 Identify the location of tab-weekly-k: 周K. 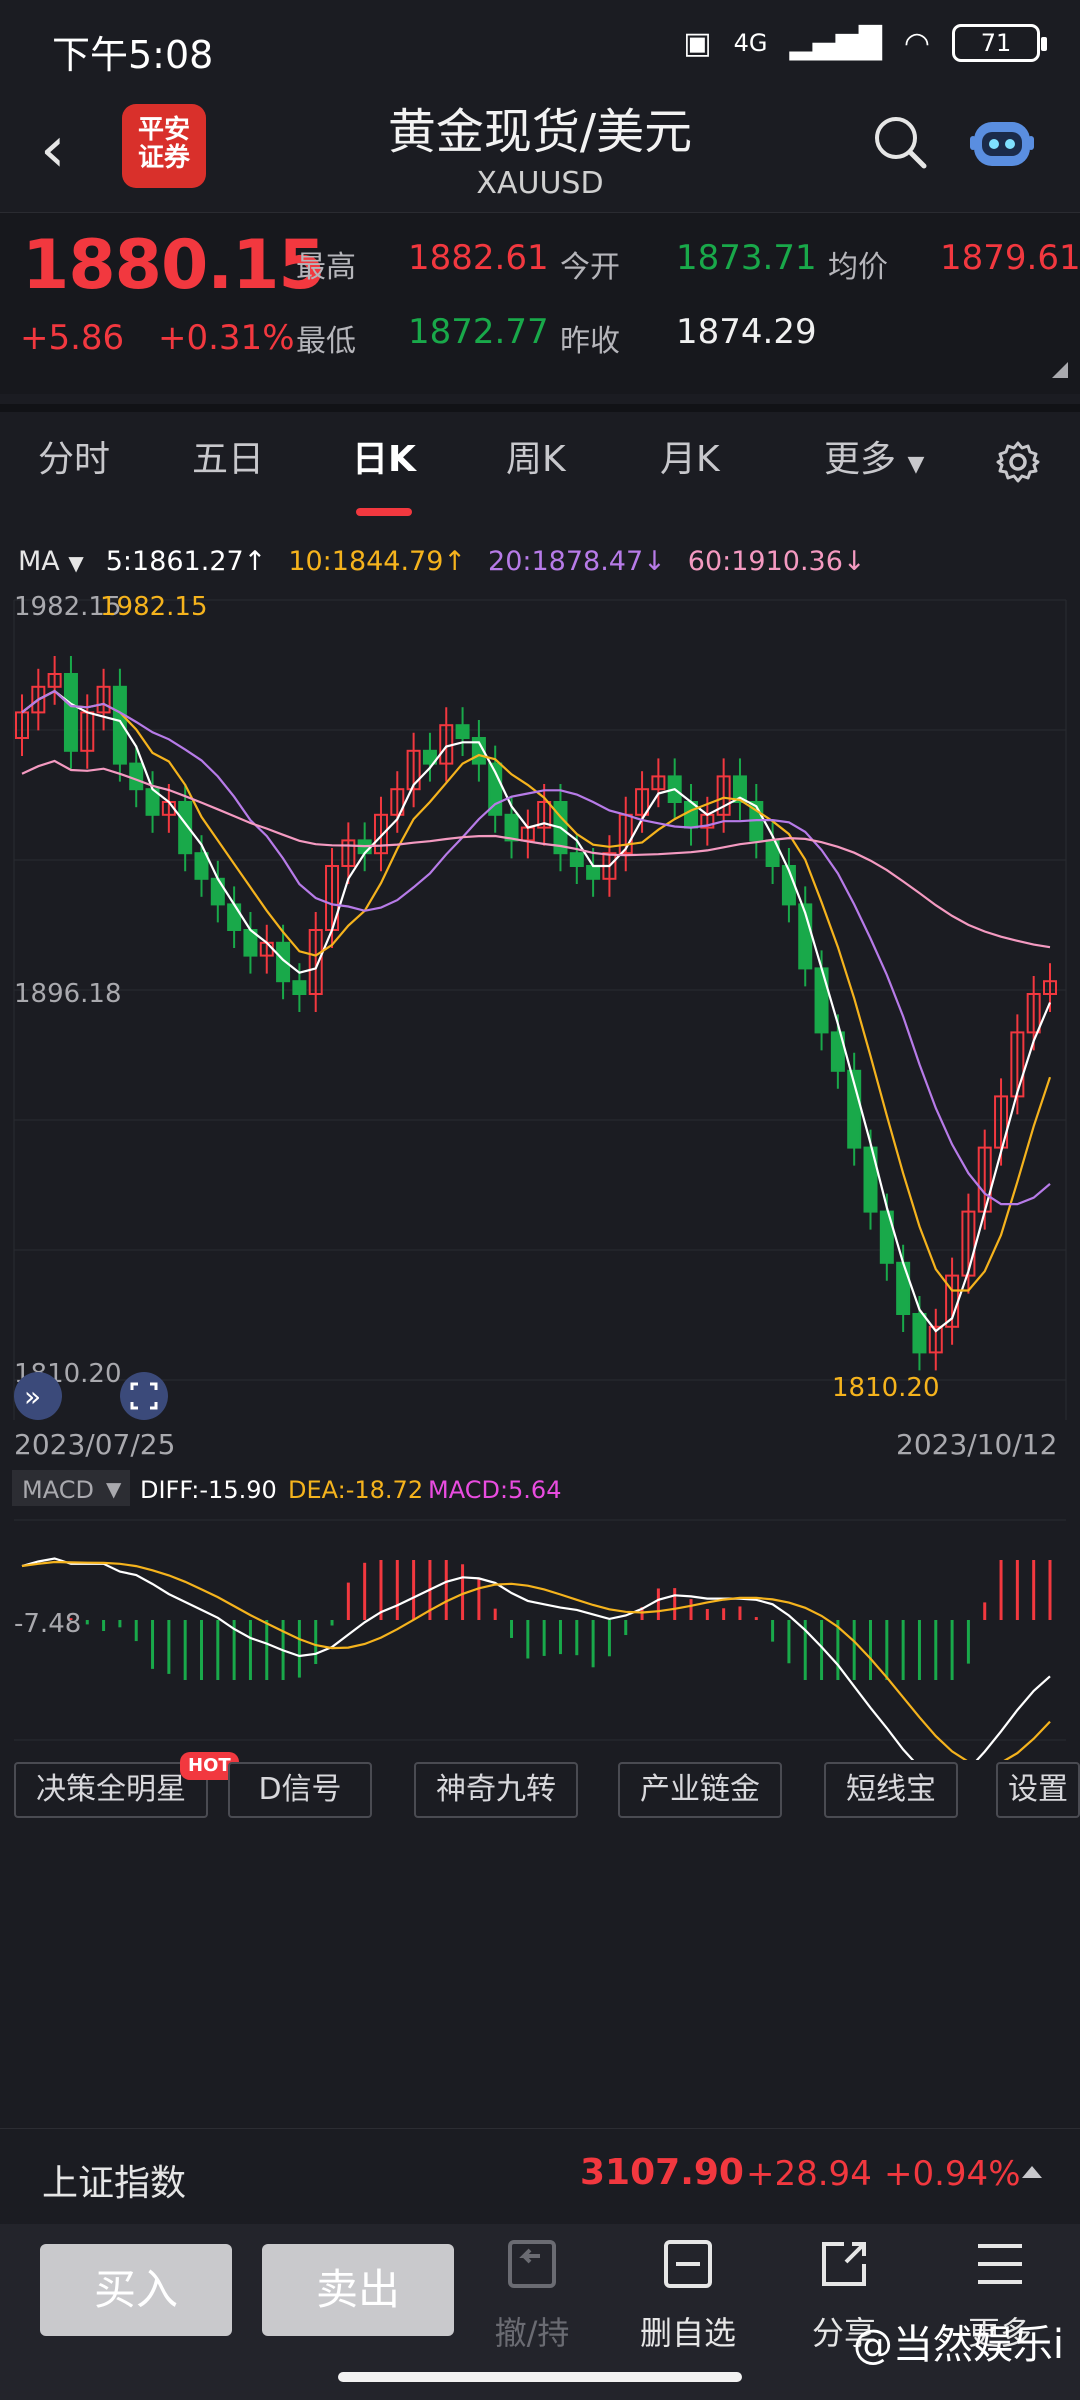
(536, 456).